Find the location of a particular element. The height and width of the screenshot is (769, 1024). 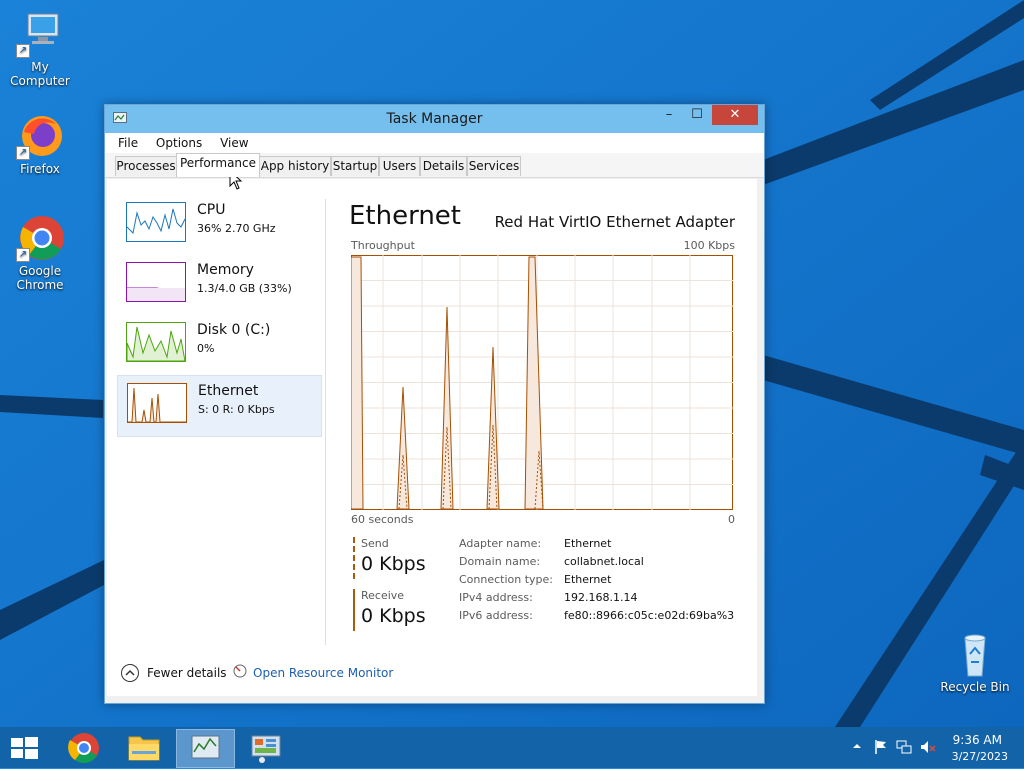

taskbar-chrome-button is located at coordinates (84, 747).